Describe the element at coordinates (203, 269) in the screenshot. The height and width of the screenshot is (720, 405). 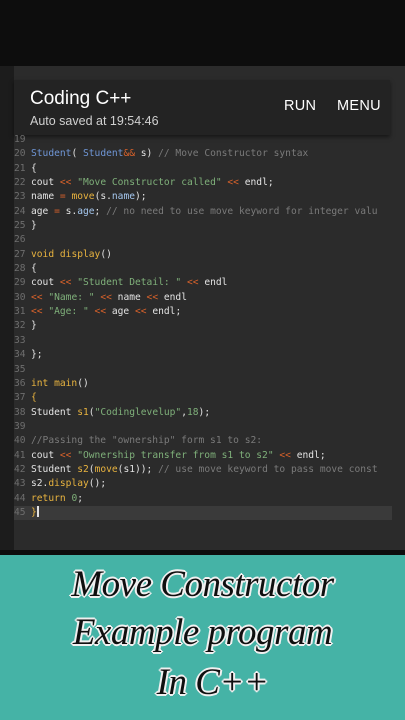
I see `code-line: 28 {` at that location.